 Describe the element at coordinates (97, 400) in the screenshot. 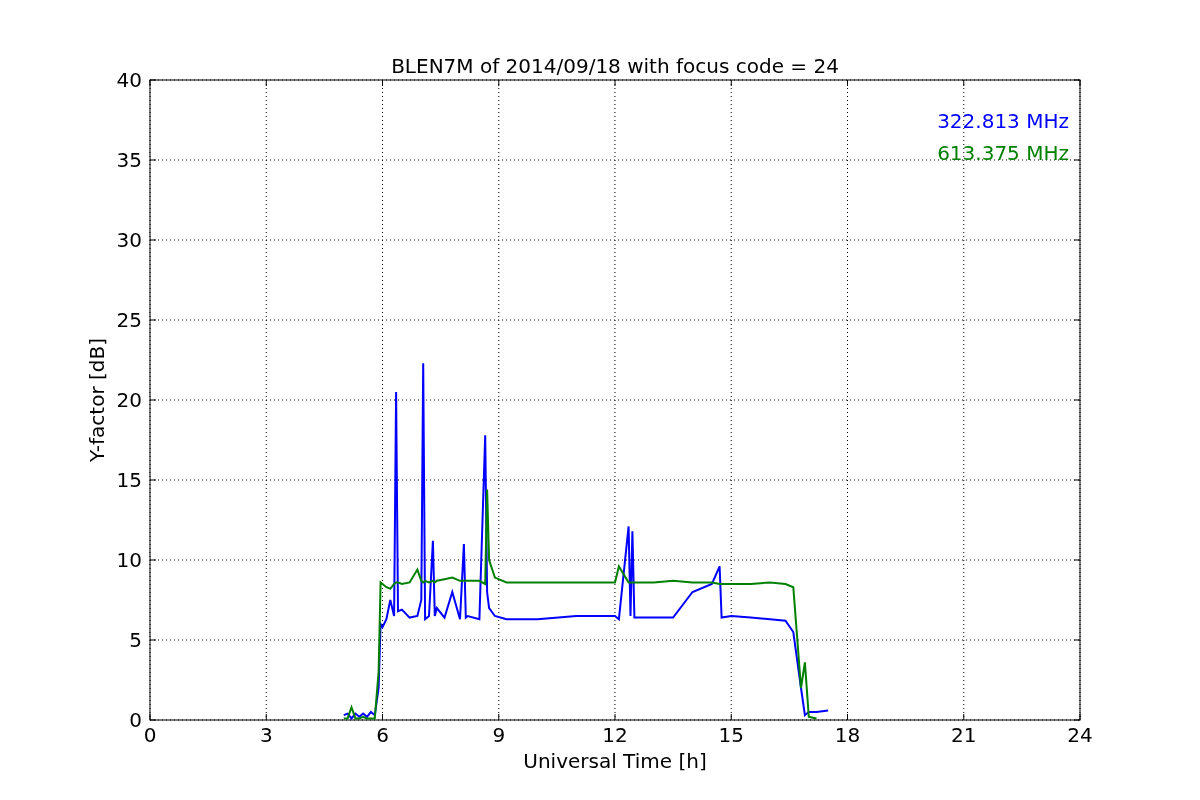

I see `y-axis-label: Y-factor [dB]` at that location.